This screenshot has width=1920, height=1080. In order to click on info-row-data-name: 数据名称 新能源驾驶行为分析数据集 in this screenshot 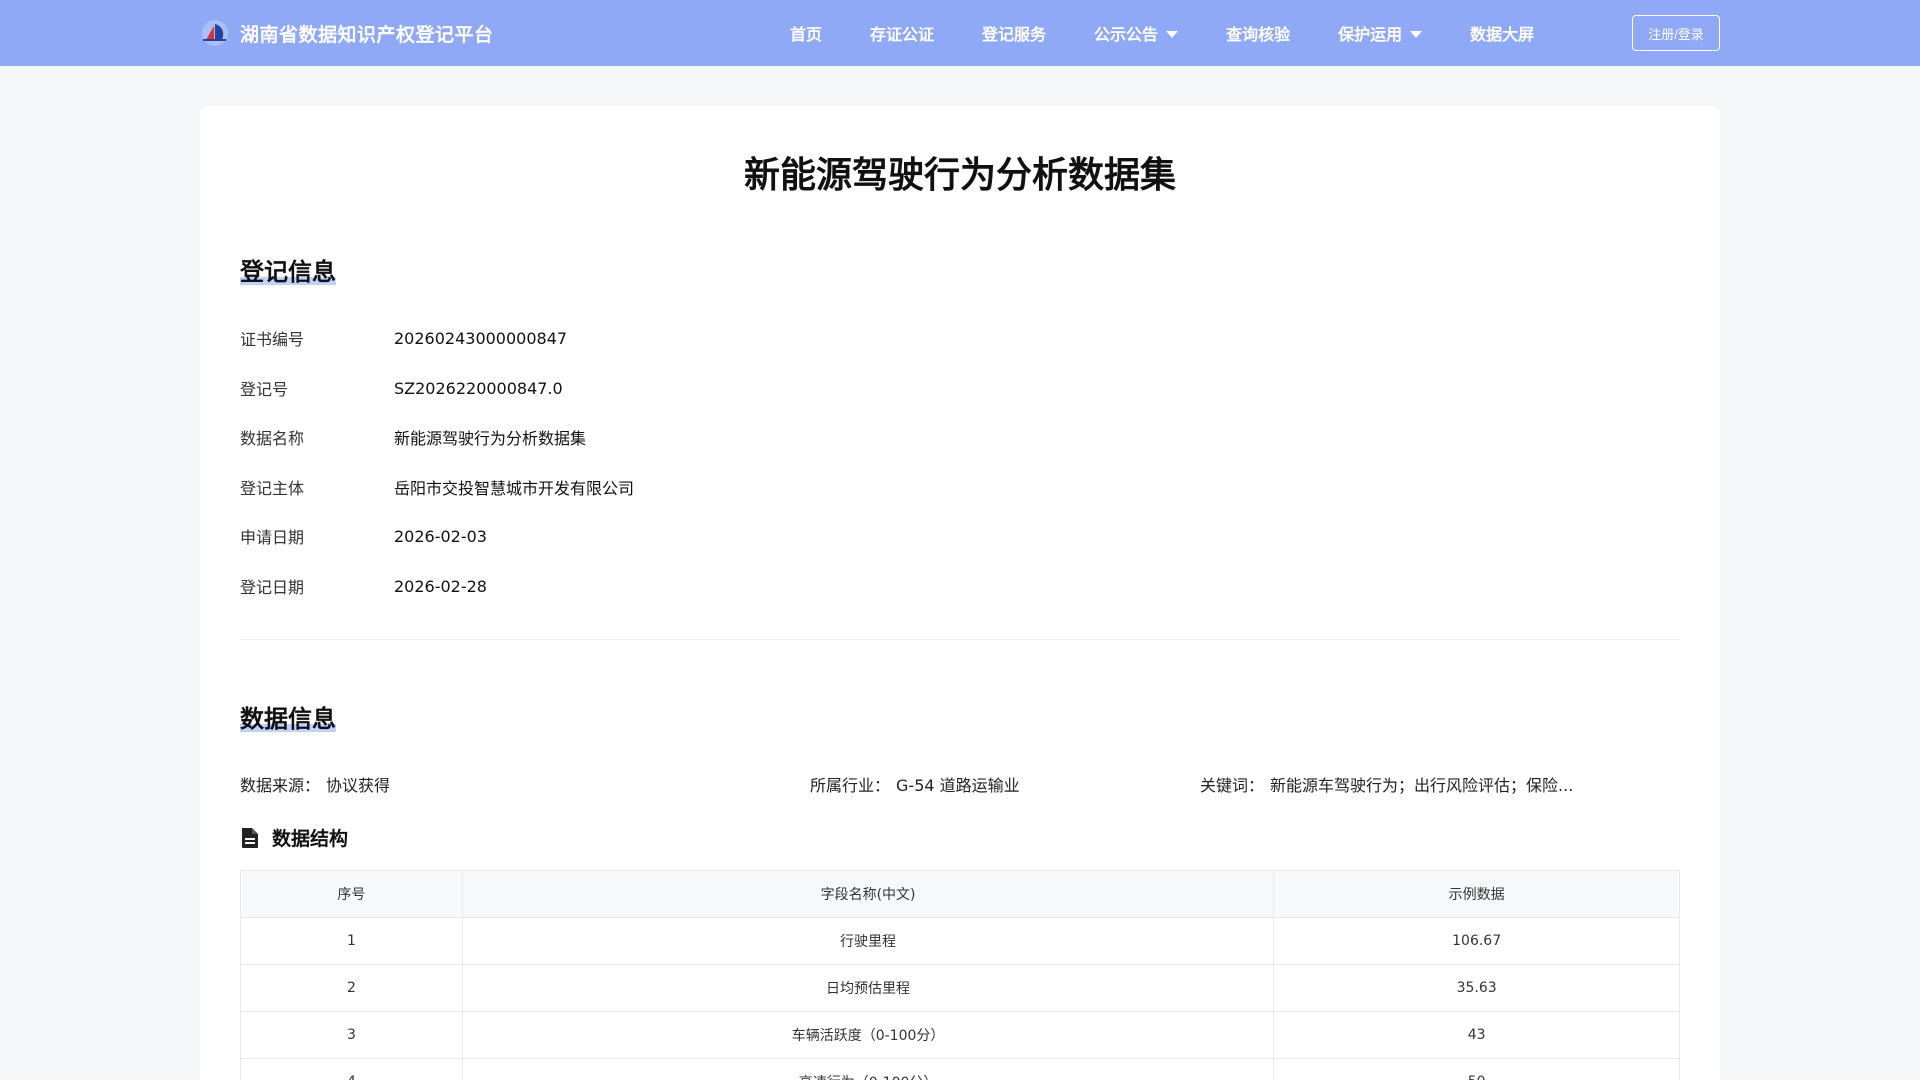, I will do `click(413, 437)`.